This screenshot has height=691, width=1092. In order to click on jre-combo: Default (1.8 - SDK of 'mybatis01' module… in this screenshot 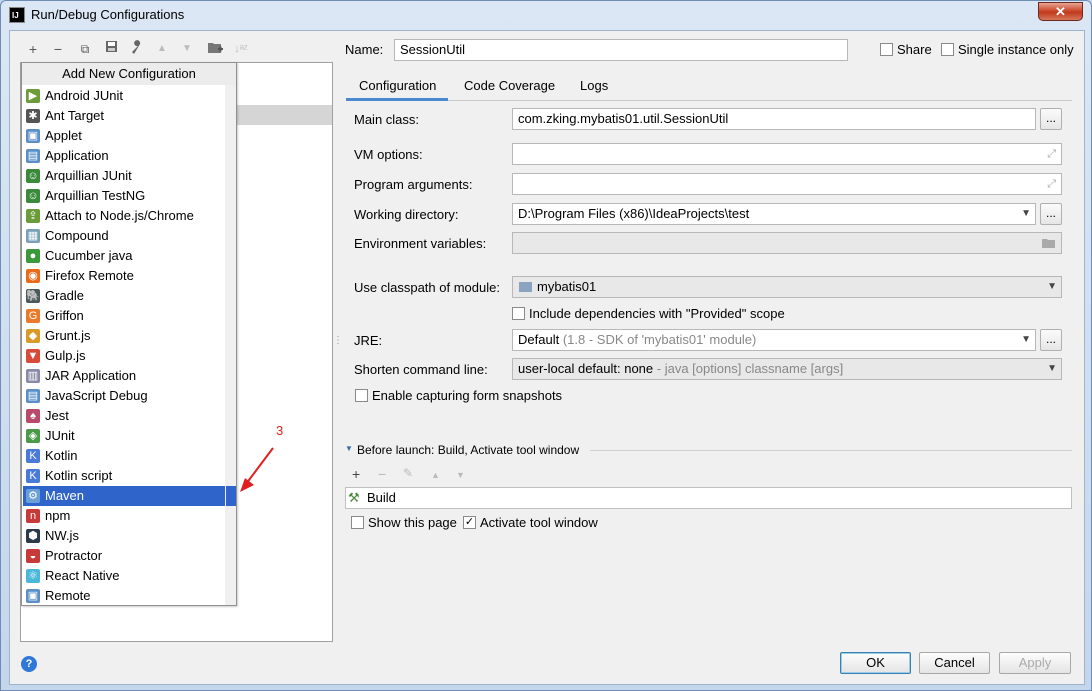, I will do `click(774, 340)`.